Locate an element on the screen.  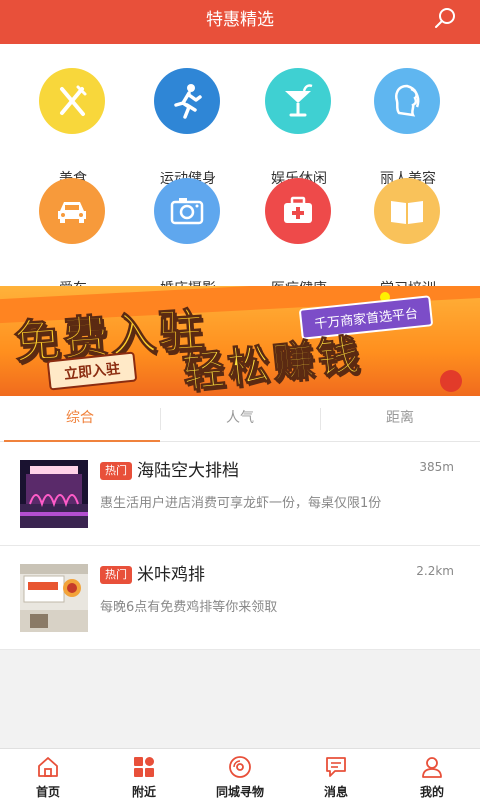
nav-label: 首页 is located at coordinates (47, 792).